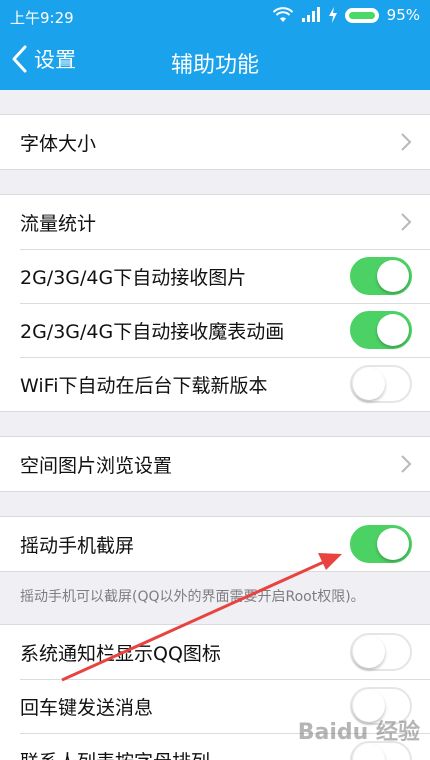  I want to click on notification-qq-icon-toggle, so click(381, 652).